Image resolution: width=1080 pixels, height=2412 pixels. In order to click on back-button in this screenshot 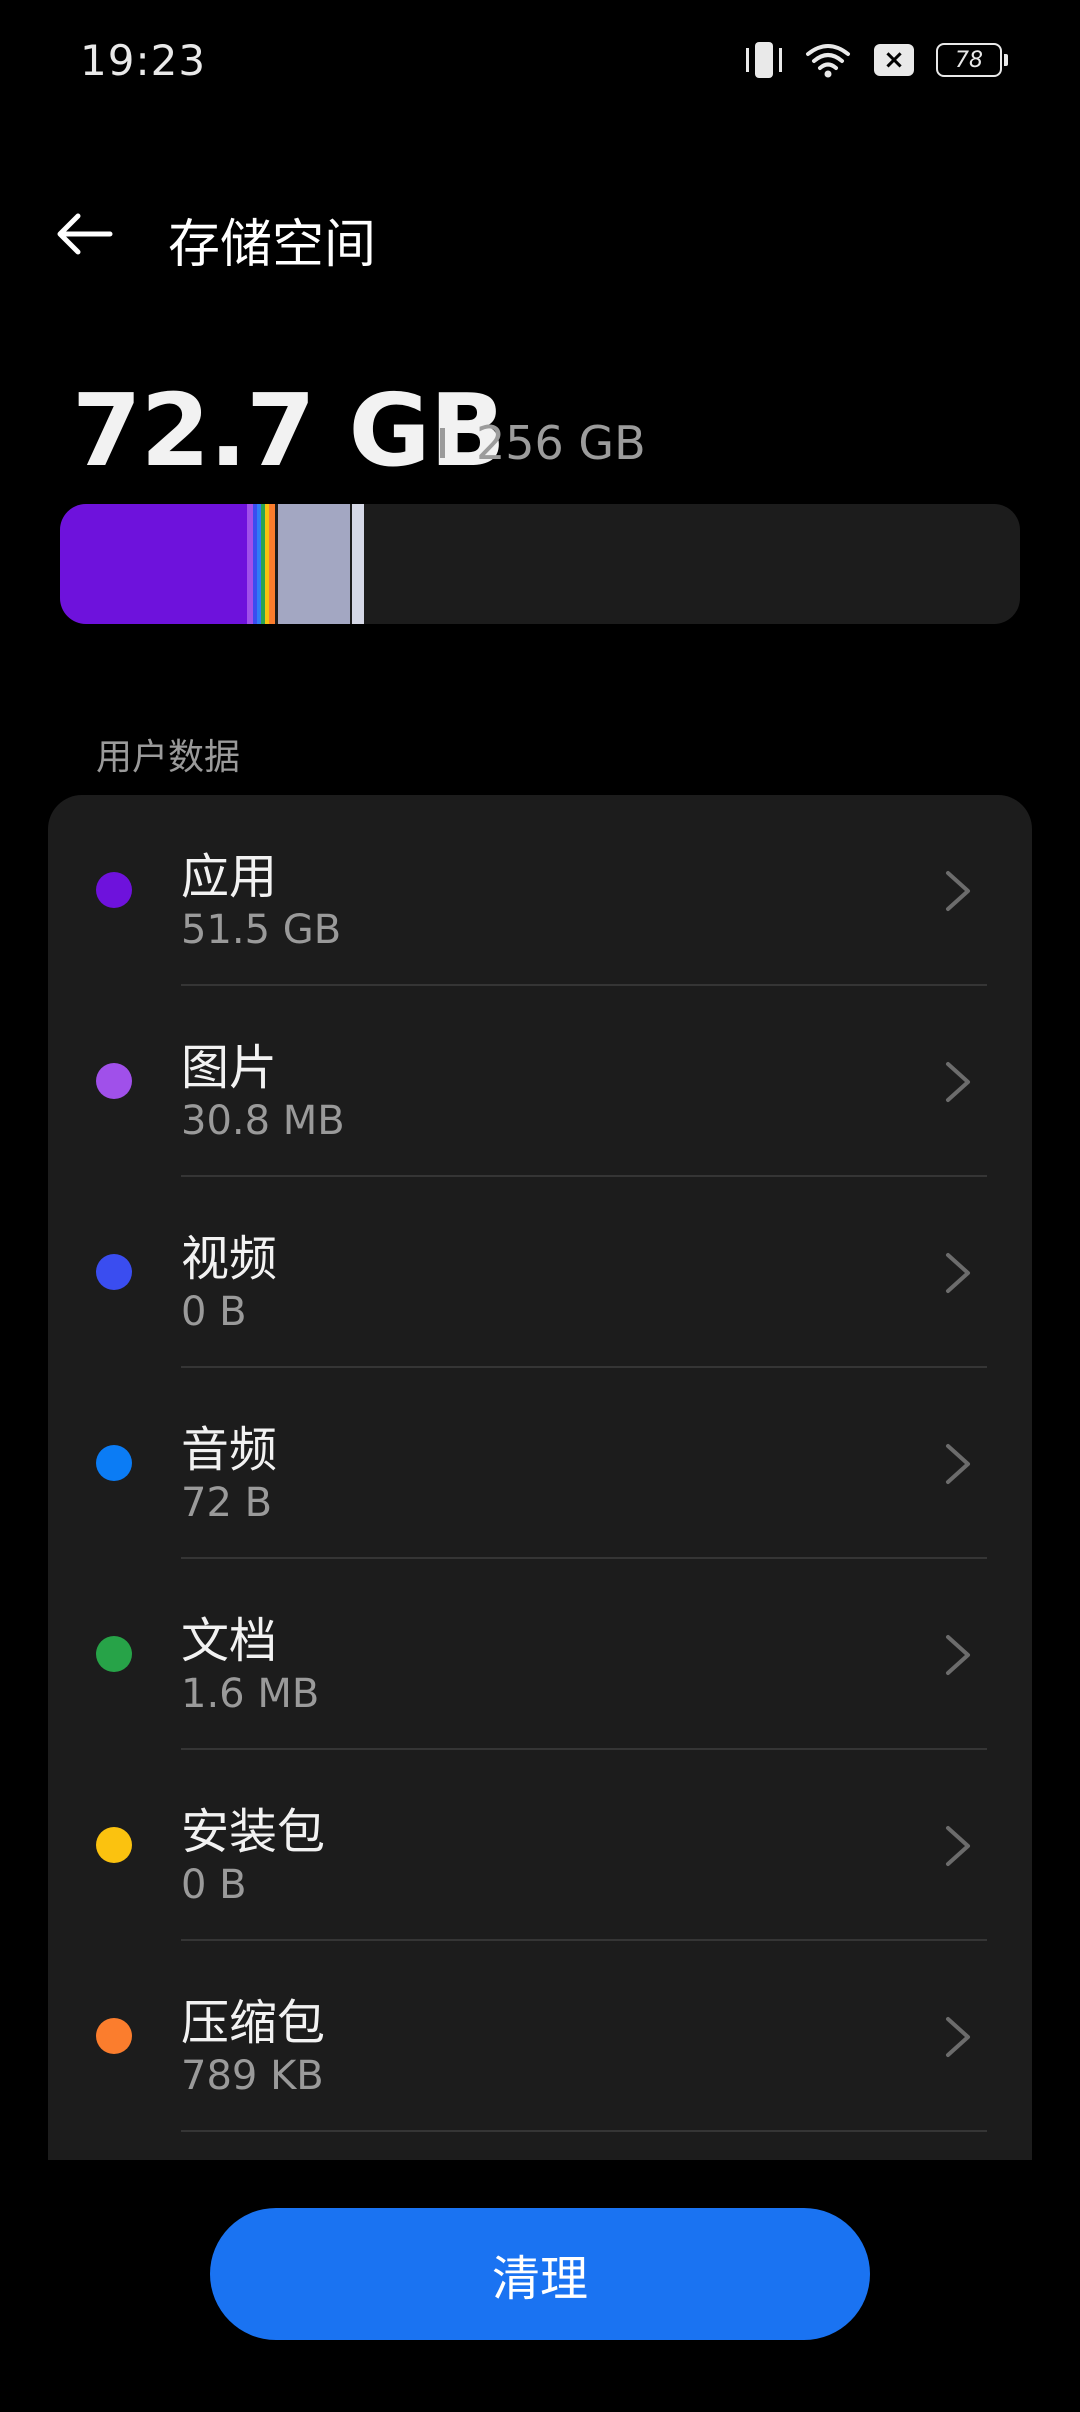, I will do `click(84, 234)`.